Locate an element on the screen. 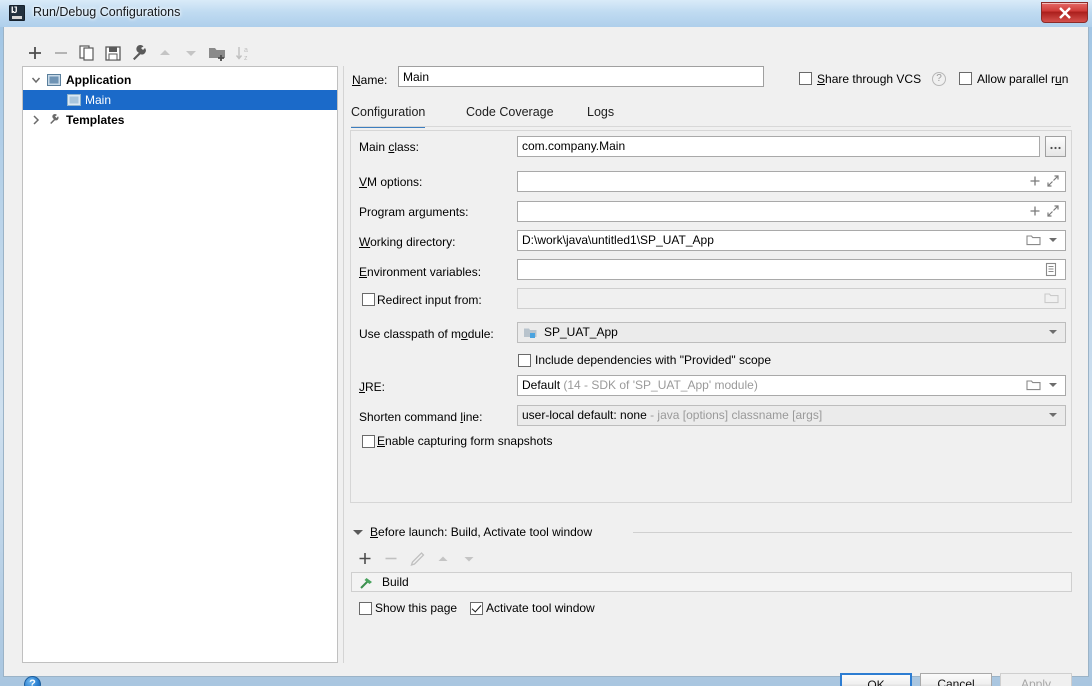 This screenshot has width=1092, height=686. jre-chevron-down-icon is located at coordinates (1053, 385).